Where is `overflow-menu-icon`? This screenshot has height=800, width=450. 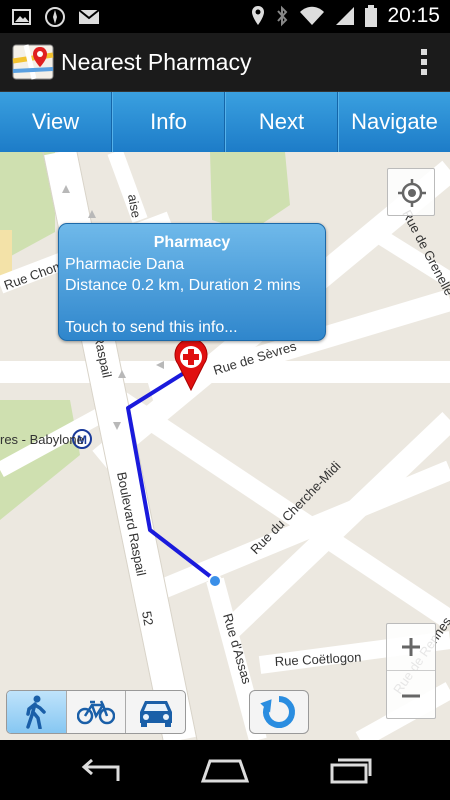 overflow-menu-icon is located at coordinates (424, 62).